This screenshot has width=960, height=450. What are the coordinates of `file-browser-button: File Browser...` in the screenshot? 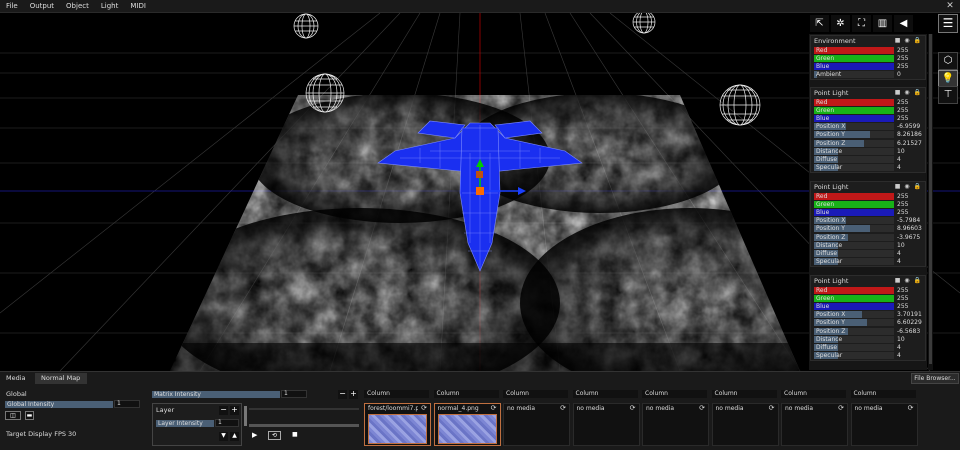 It's located at (935, 378).